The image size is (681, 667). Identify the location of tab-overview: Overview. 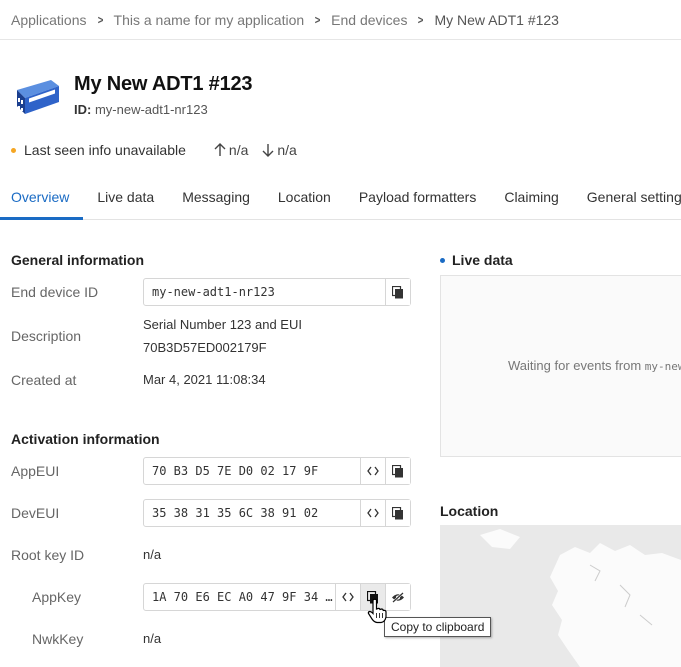
(42, 199).